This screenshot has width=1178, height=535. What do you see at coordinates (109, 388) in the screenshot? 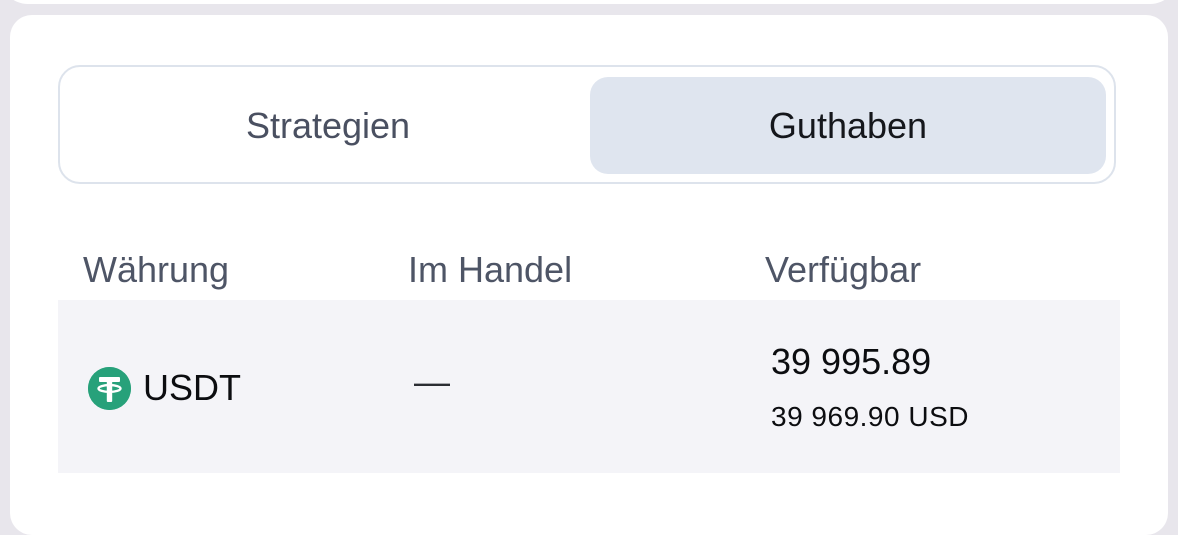
I see `tether-icon` at bounding box center [109, 388].